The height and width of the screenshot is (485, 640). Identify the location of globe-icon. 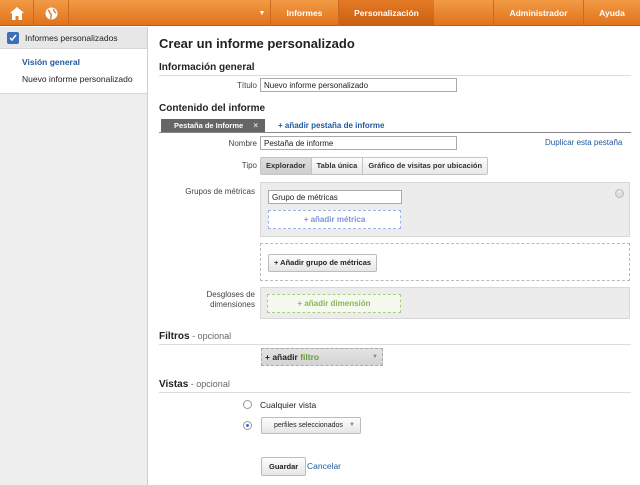
(52, 13).